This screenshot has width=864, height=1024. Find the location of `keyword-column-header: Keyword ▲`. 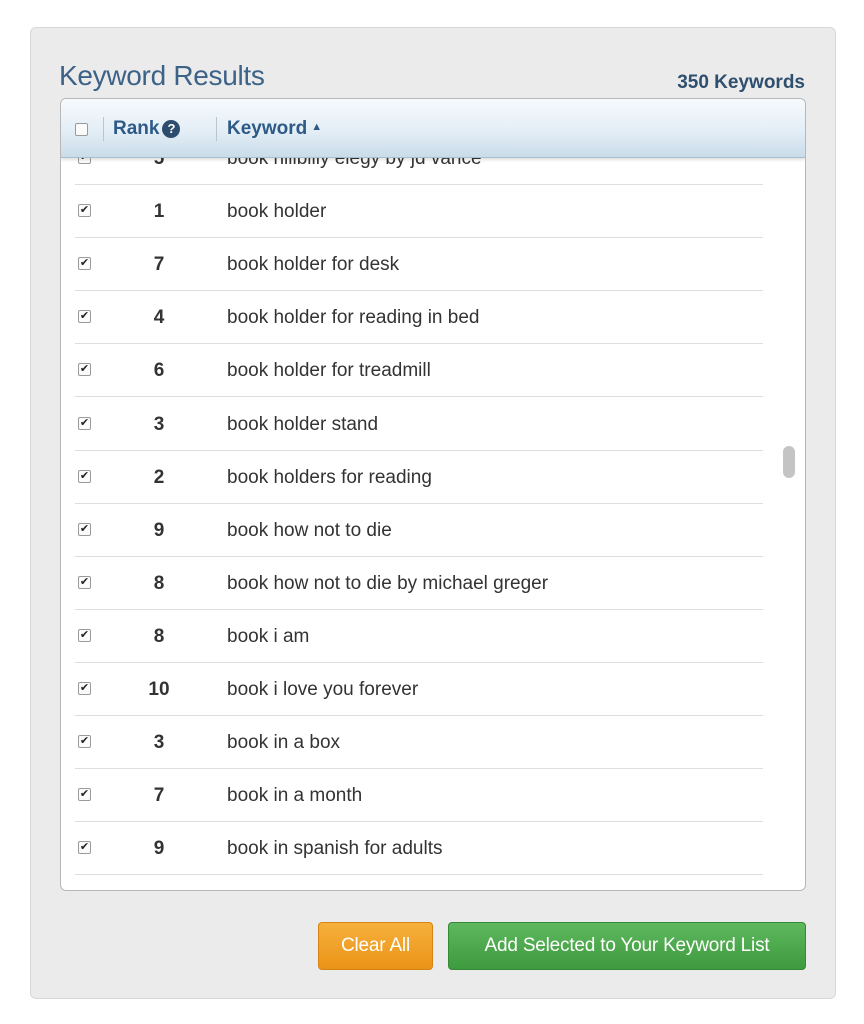

keyword-column-header: Keyword ▲ is located at coordinates (274, 129).